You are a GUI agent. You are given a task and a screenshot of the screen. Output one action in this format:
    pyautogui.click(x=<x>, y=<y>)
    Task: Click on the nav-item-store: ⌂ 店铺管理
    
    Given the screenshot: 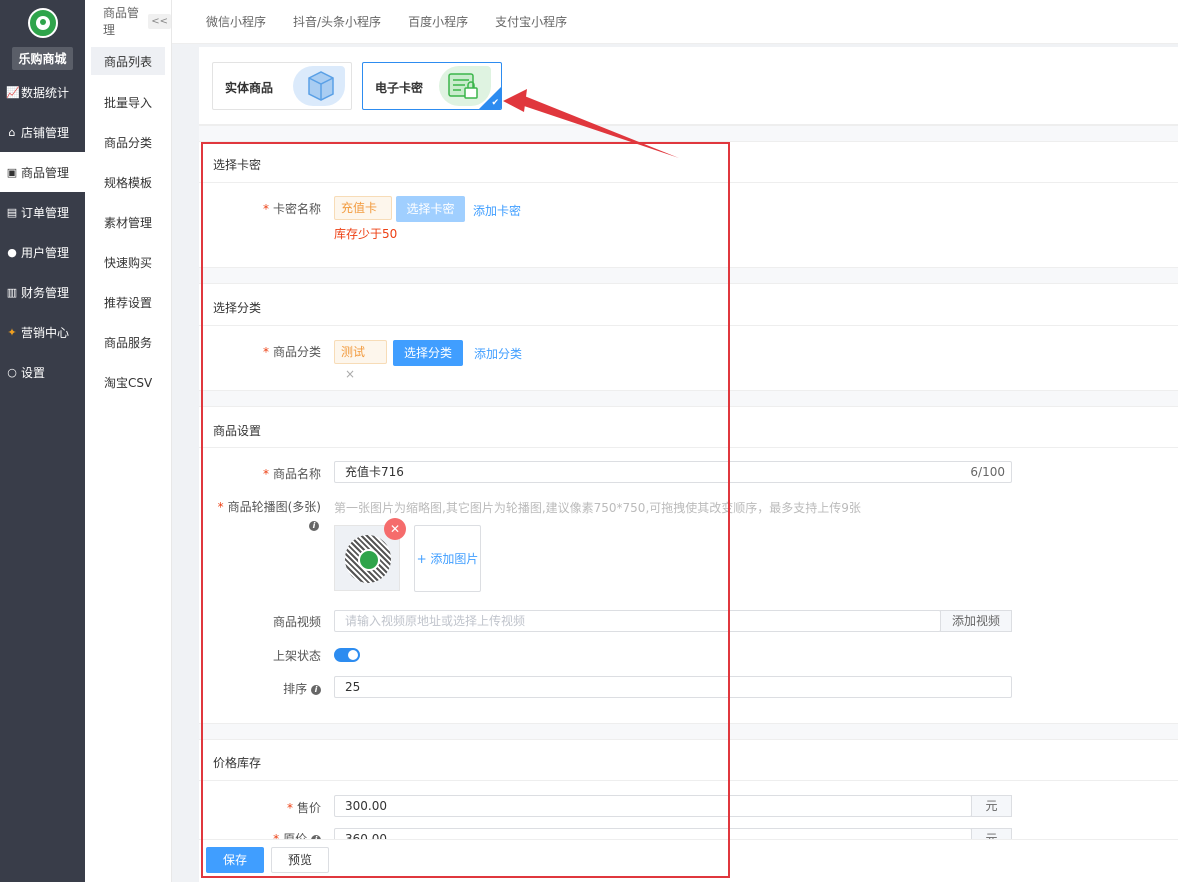 What is the action you would take?
    pyautogui.click(x=42, y=132)
    